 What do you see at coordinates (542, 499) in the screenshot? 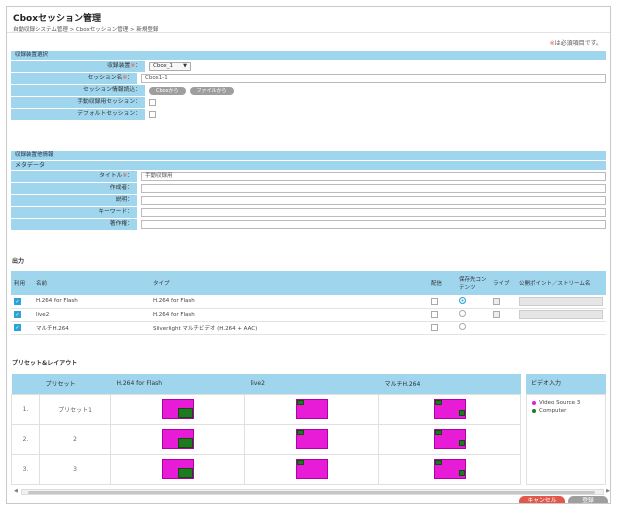
I see `cancel-button: キャンセル` at bounding box center [542, 499].